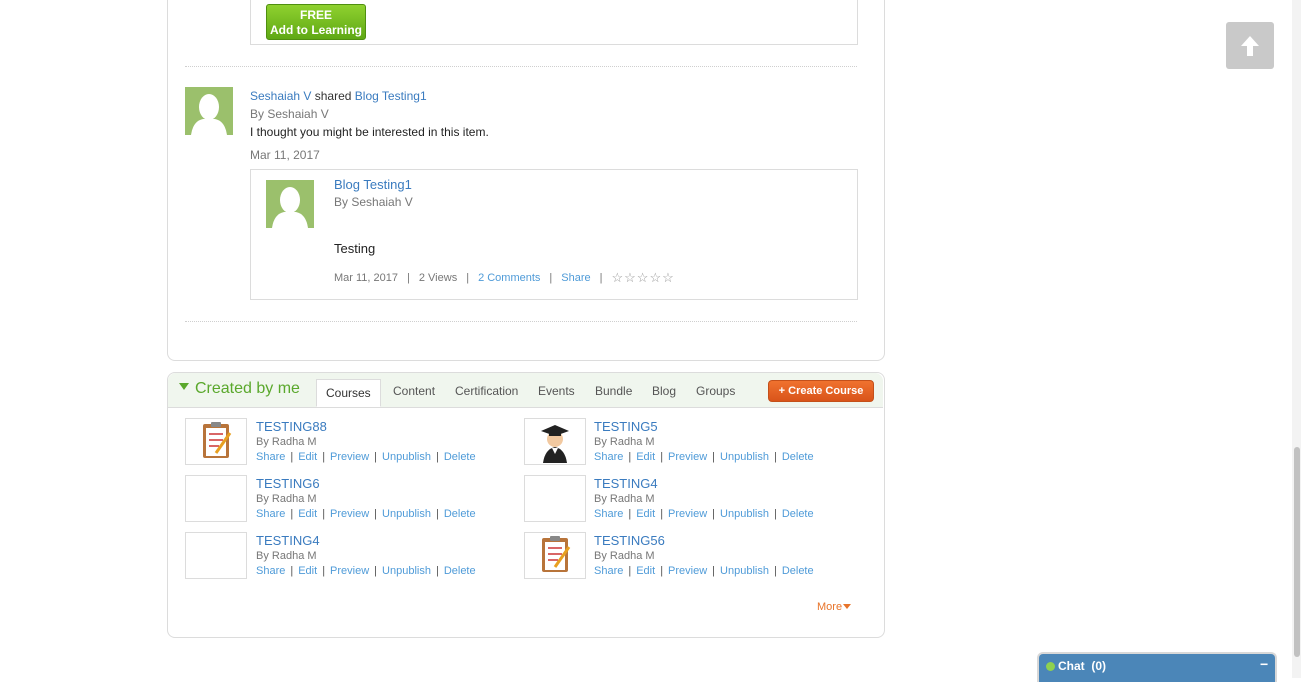 This screenshot has height=682, width=1301. I want to click on tab-courses: Courses, so click(348, 393).